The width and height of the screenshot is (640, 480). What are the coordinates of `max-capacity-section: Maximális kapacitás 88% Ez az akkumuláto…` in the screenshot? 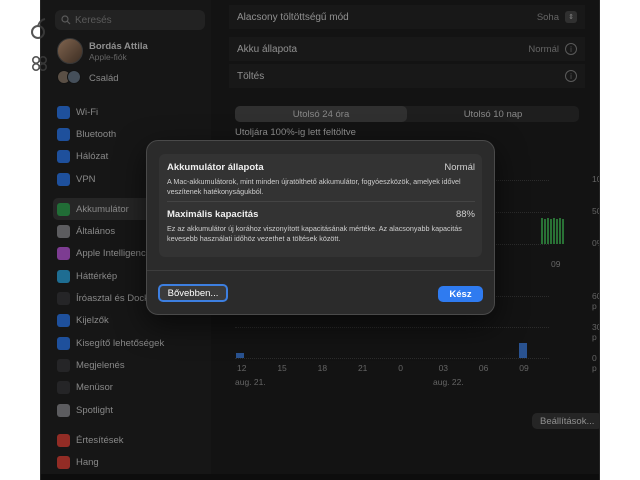 It's located at (321, 226).